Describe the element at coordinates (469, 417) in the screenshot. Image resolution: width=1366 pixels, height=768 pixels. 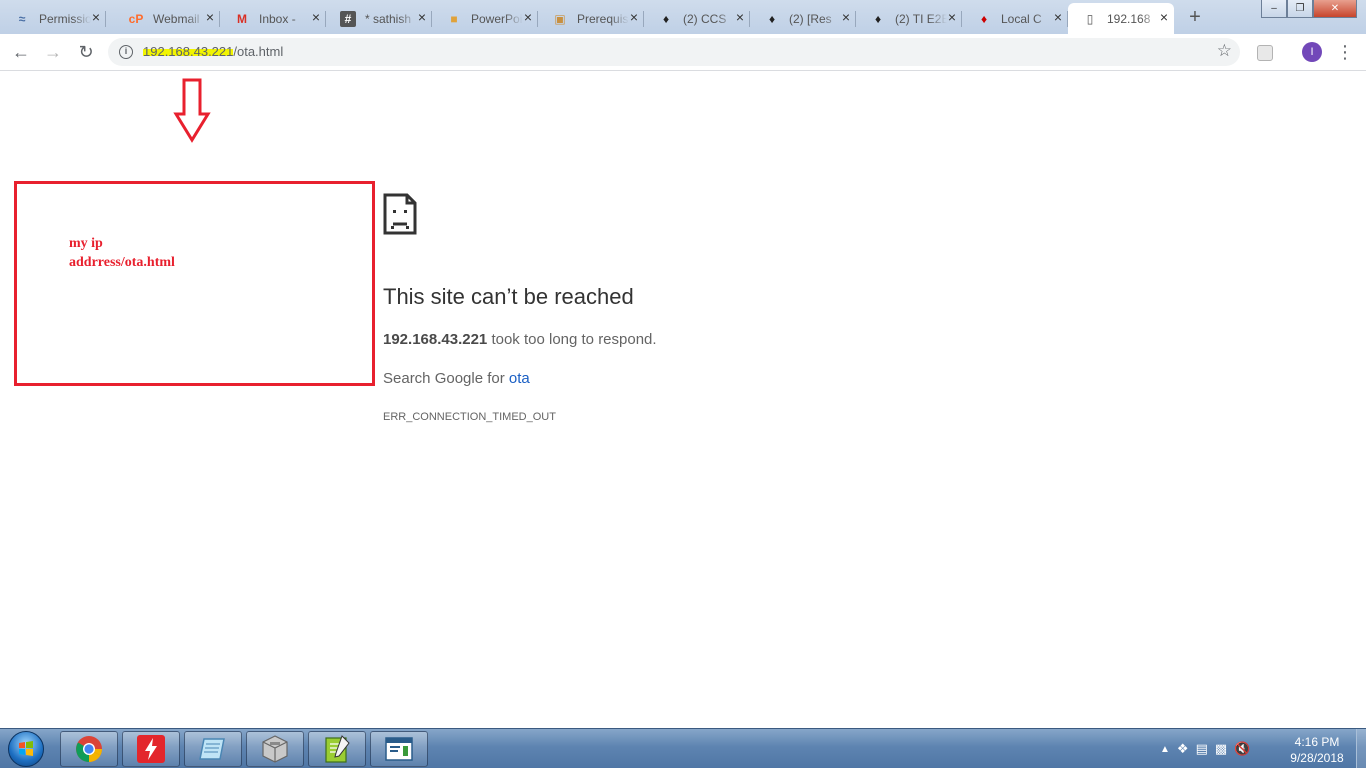
I see `error-code: ERR_CONNECTION_TIMED_OUT` at that location.